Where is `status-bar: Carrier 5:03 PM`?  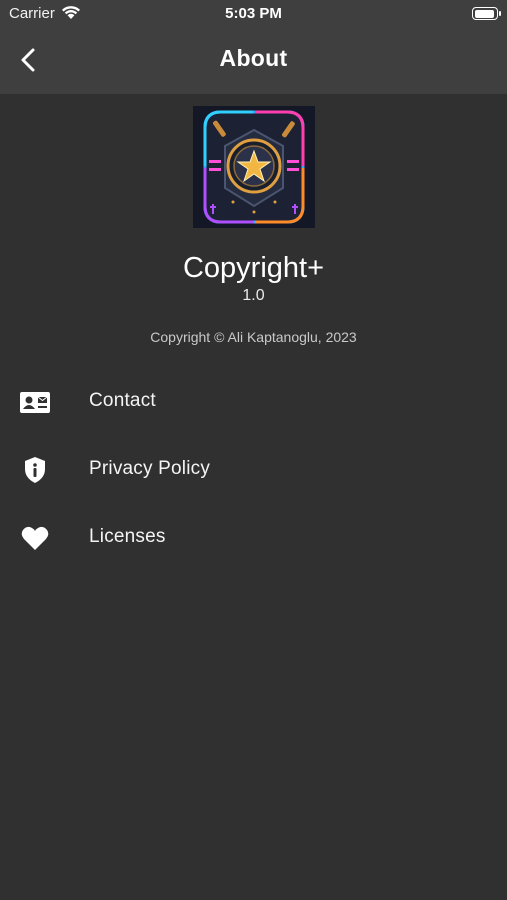
status-bar: Carrier 5:03 PM is located at coordinates (253, 14).